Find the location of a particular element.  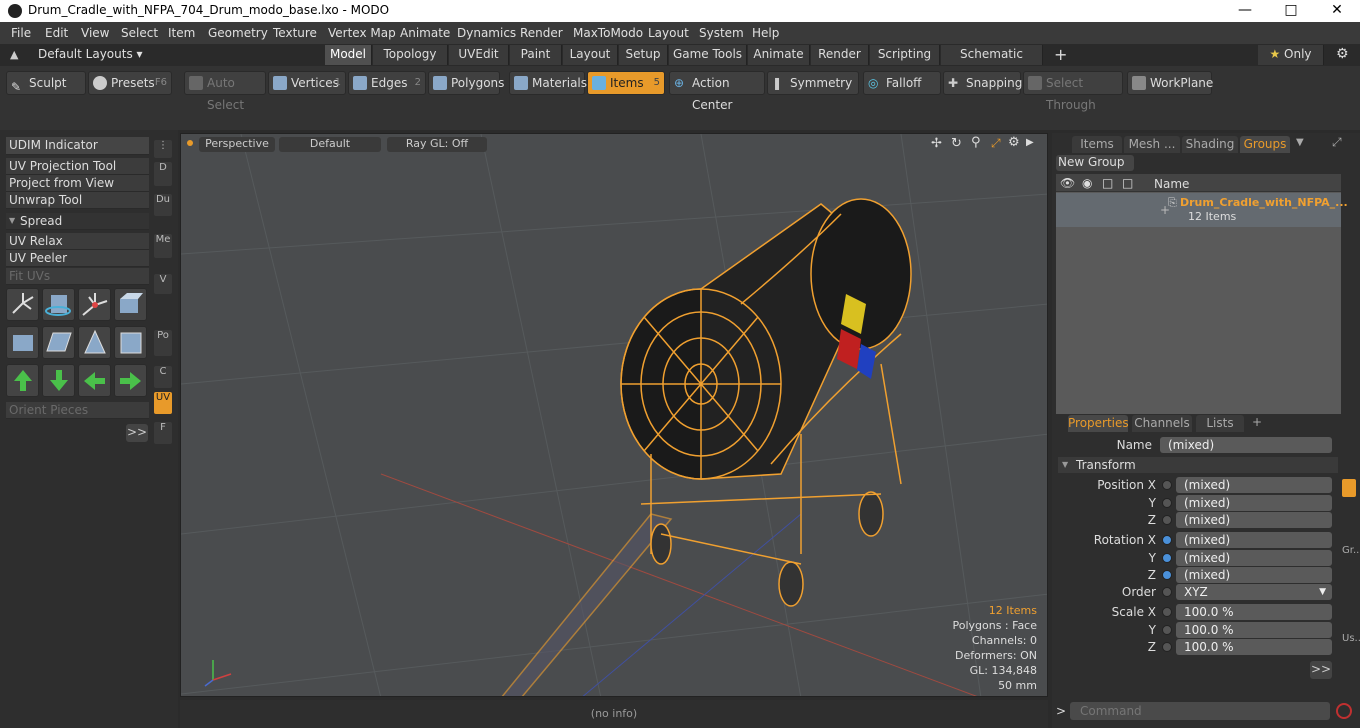

vtab-du: Du is located at coordinates (163, 205).